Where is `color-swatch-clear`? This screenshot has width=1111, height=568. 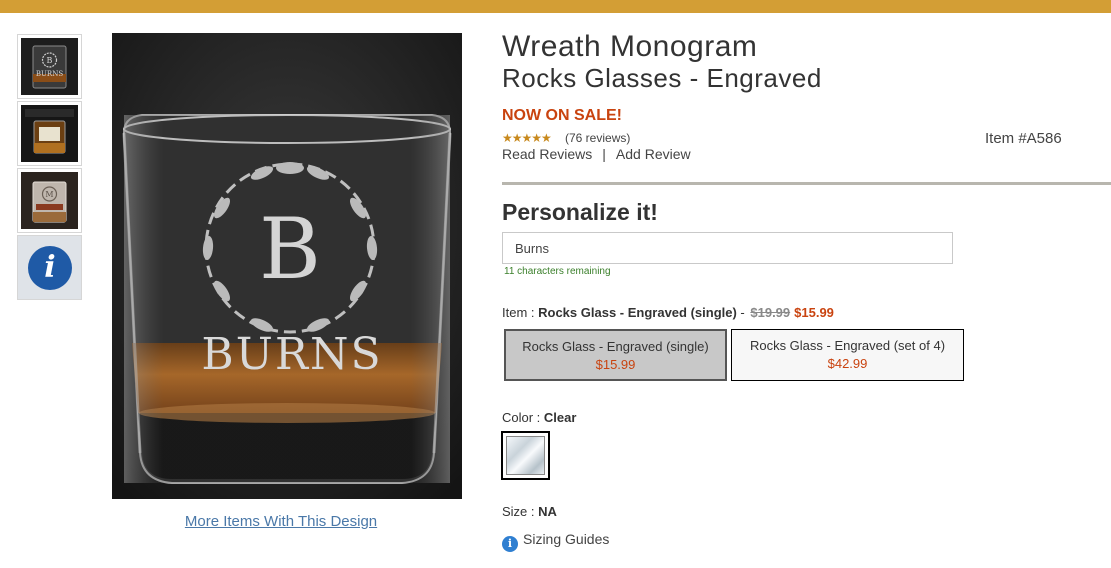 color-swatch-clear is located at coordinates (525, 455).